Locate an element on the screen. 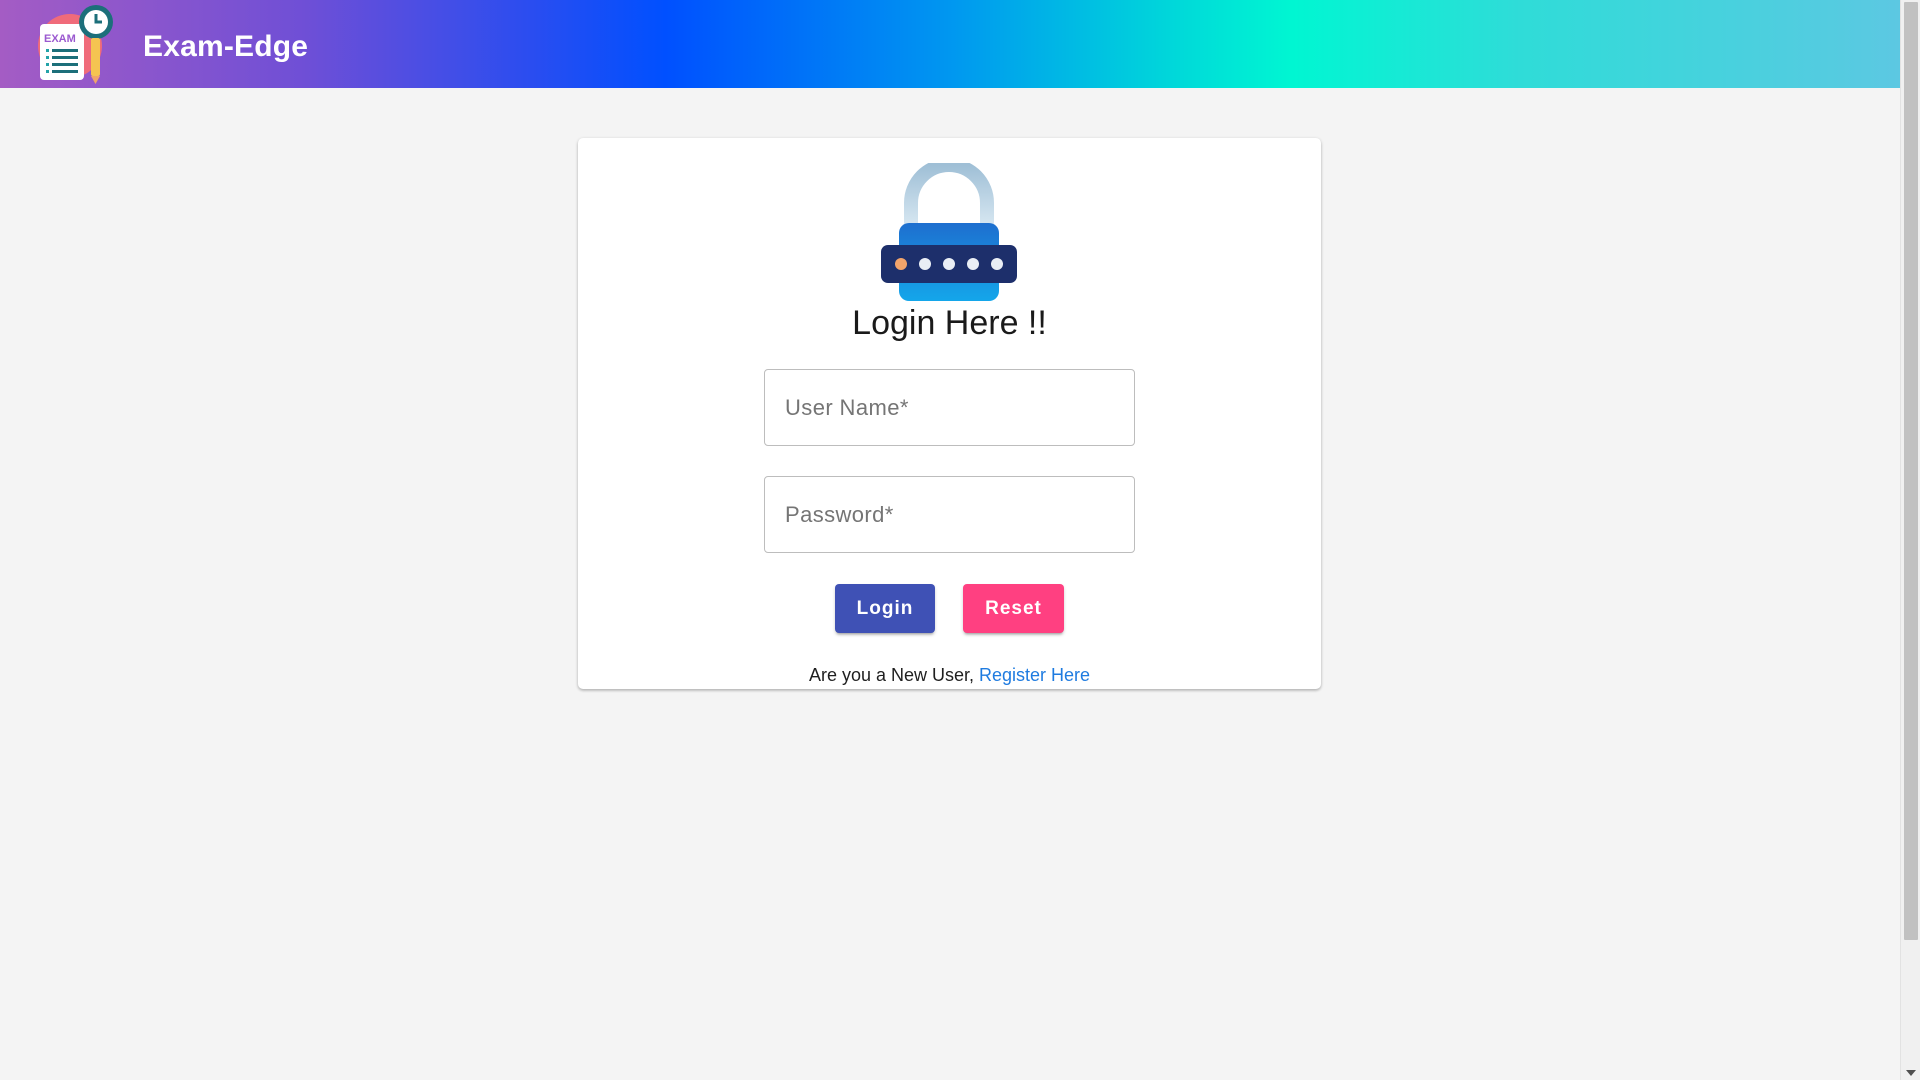 This screenshot has height=1080, width=1920. logo-text: EXAM is located at coordinates (60, 39).